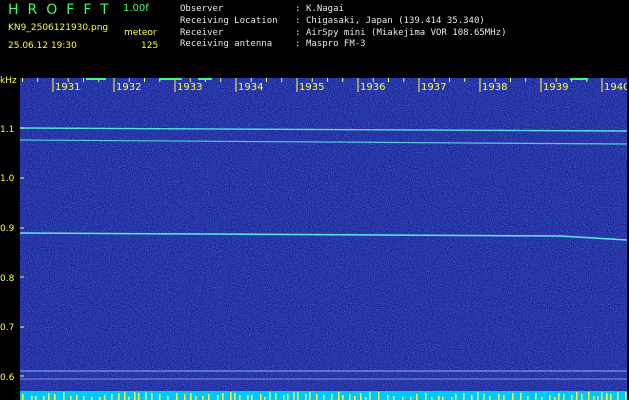 This screenshot has height=400, width=629. What do you see at coordinates (406, 33) in the screenshot?
I see `info-value-receiver: AirSpy mini (Miakejima VOR 108.65MHz)` at bounding box center [406, 33].